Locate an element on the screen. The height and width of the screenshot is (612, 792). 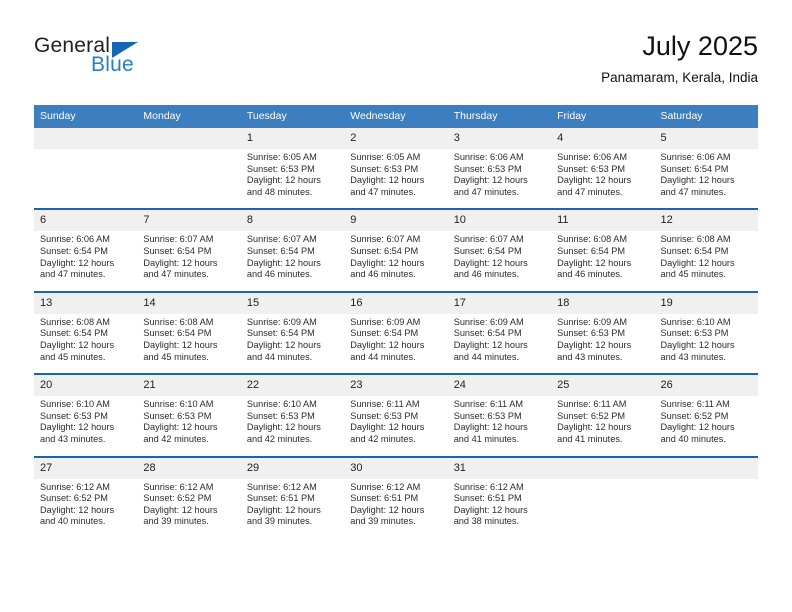
day-number-cell: 14 is located at coordinates (189, 303).